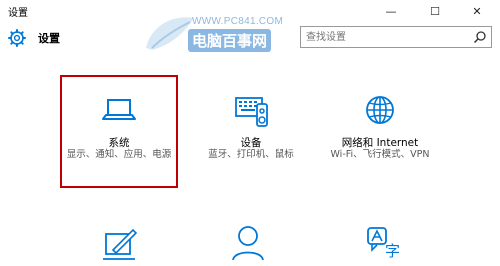  I want to click on tile-network: 网络和 Internet Wi-Fi、飞行模式、VPN, so click(380, 135).